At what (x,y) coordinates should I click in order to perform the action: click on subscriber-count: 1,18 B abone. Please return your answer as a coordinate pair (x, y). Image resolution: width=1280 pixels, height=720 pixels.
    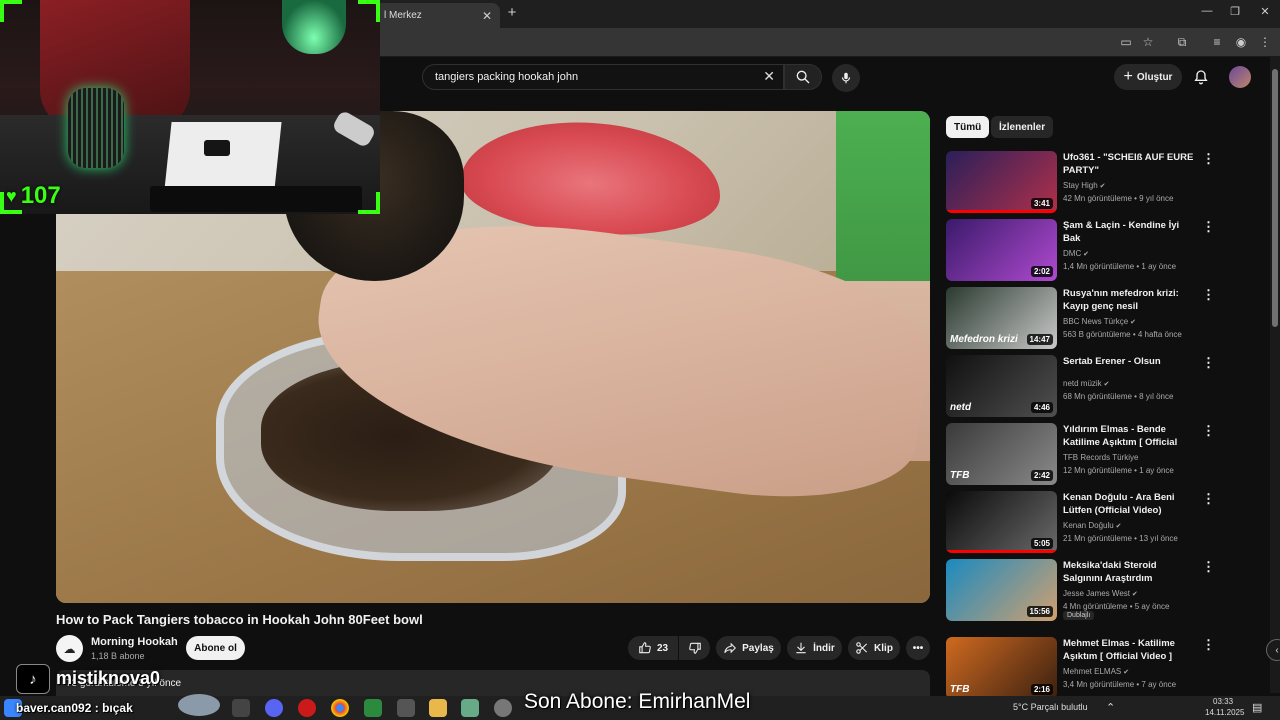
    Looking at the image, I should click on (118, 656).